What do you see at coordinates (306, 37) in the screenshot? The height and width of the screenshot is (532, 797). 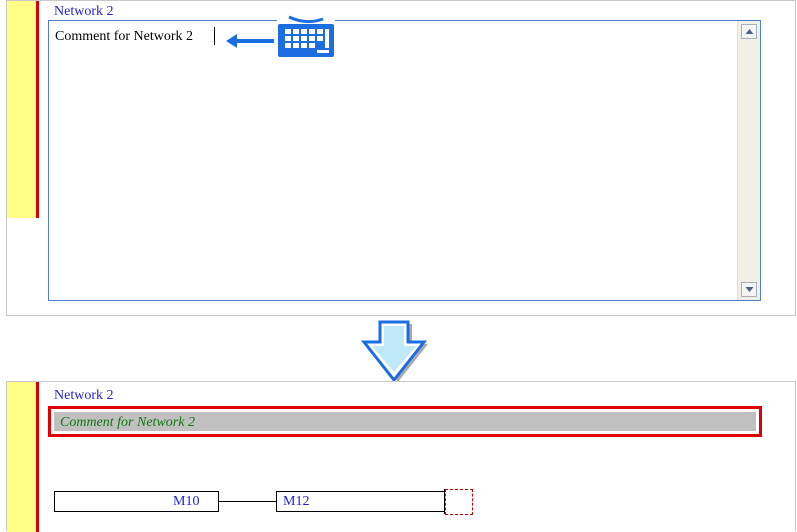 I see `keyboard-icon` at bounding box center [306, 37].